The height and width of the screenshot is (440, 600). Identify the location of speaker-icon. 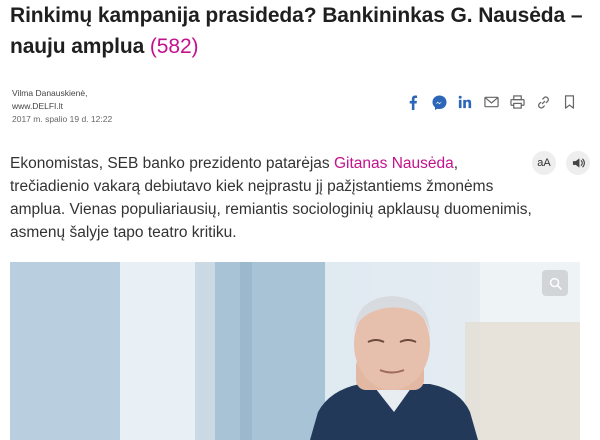
(578, 163).